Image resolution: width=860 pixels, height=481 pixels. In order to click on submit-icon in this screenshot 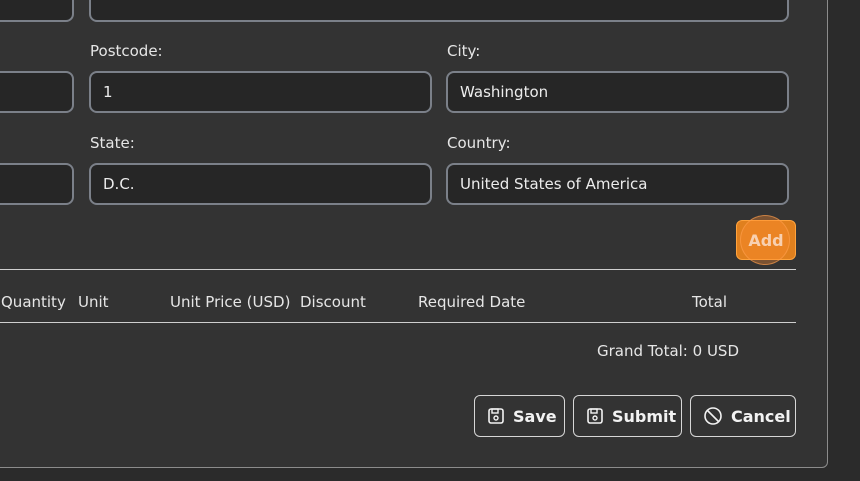, I will do `click(595, 416)`.